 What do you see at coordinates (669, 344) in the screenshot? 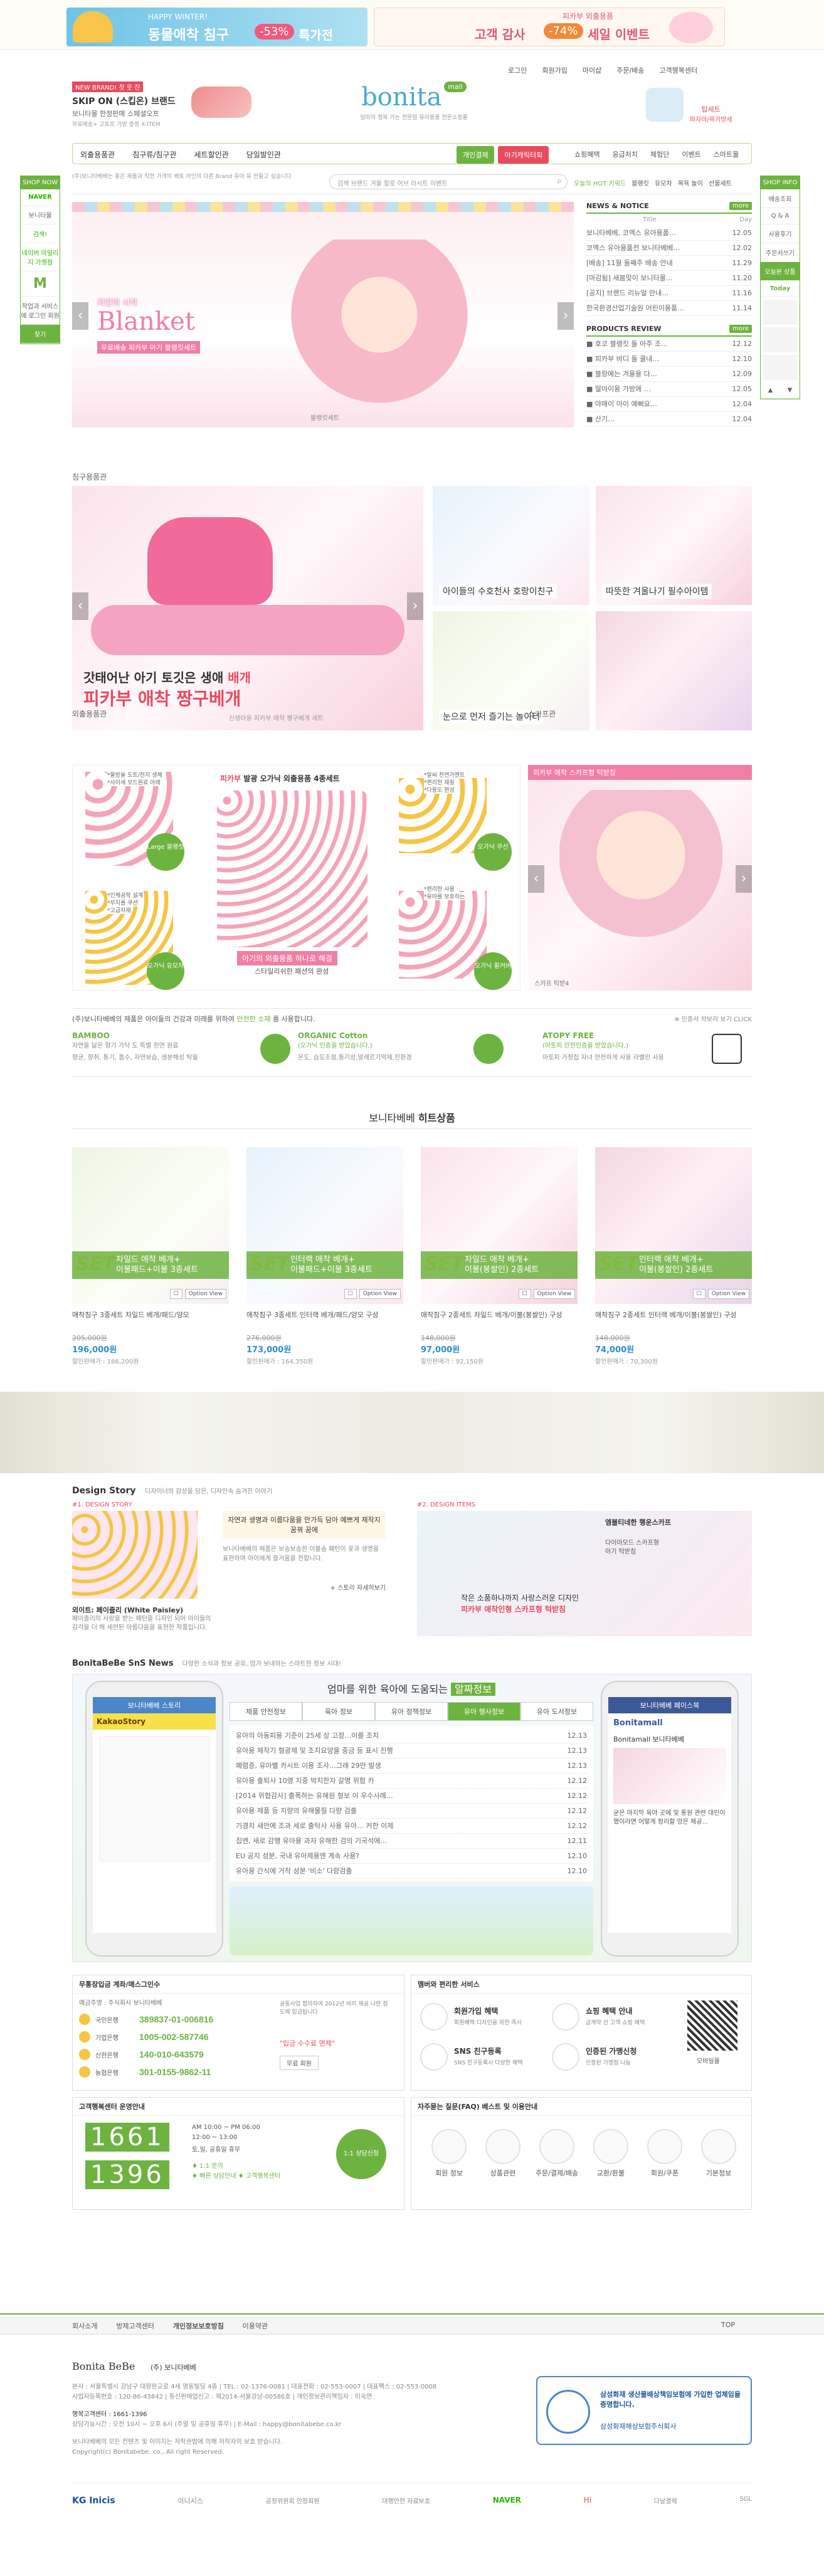
I see `review-row: ■ 호코 블랭킷 돌 아주 조… 12.12` at bounding box center [669, 344].